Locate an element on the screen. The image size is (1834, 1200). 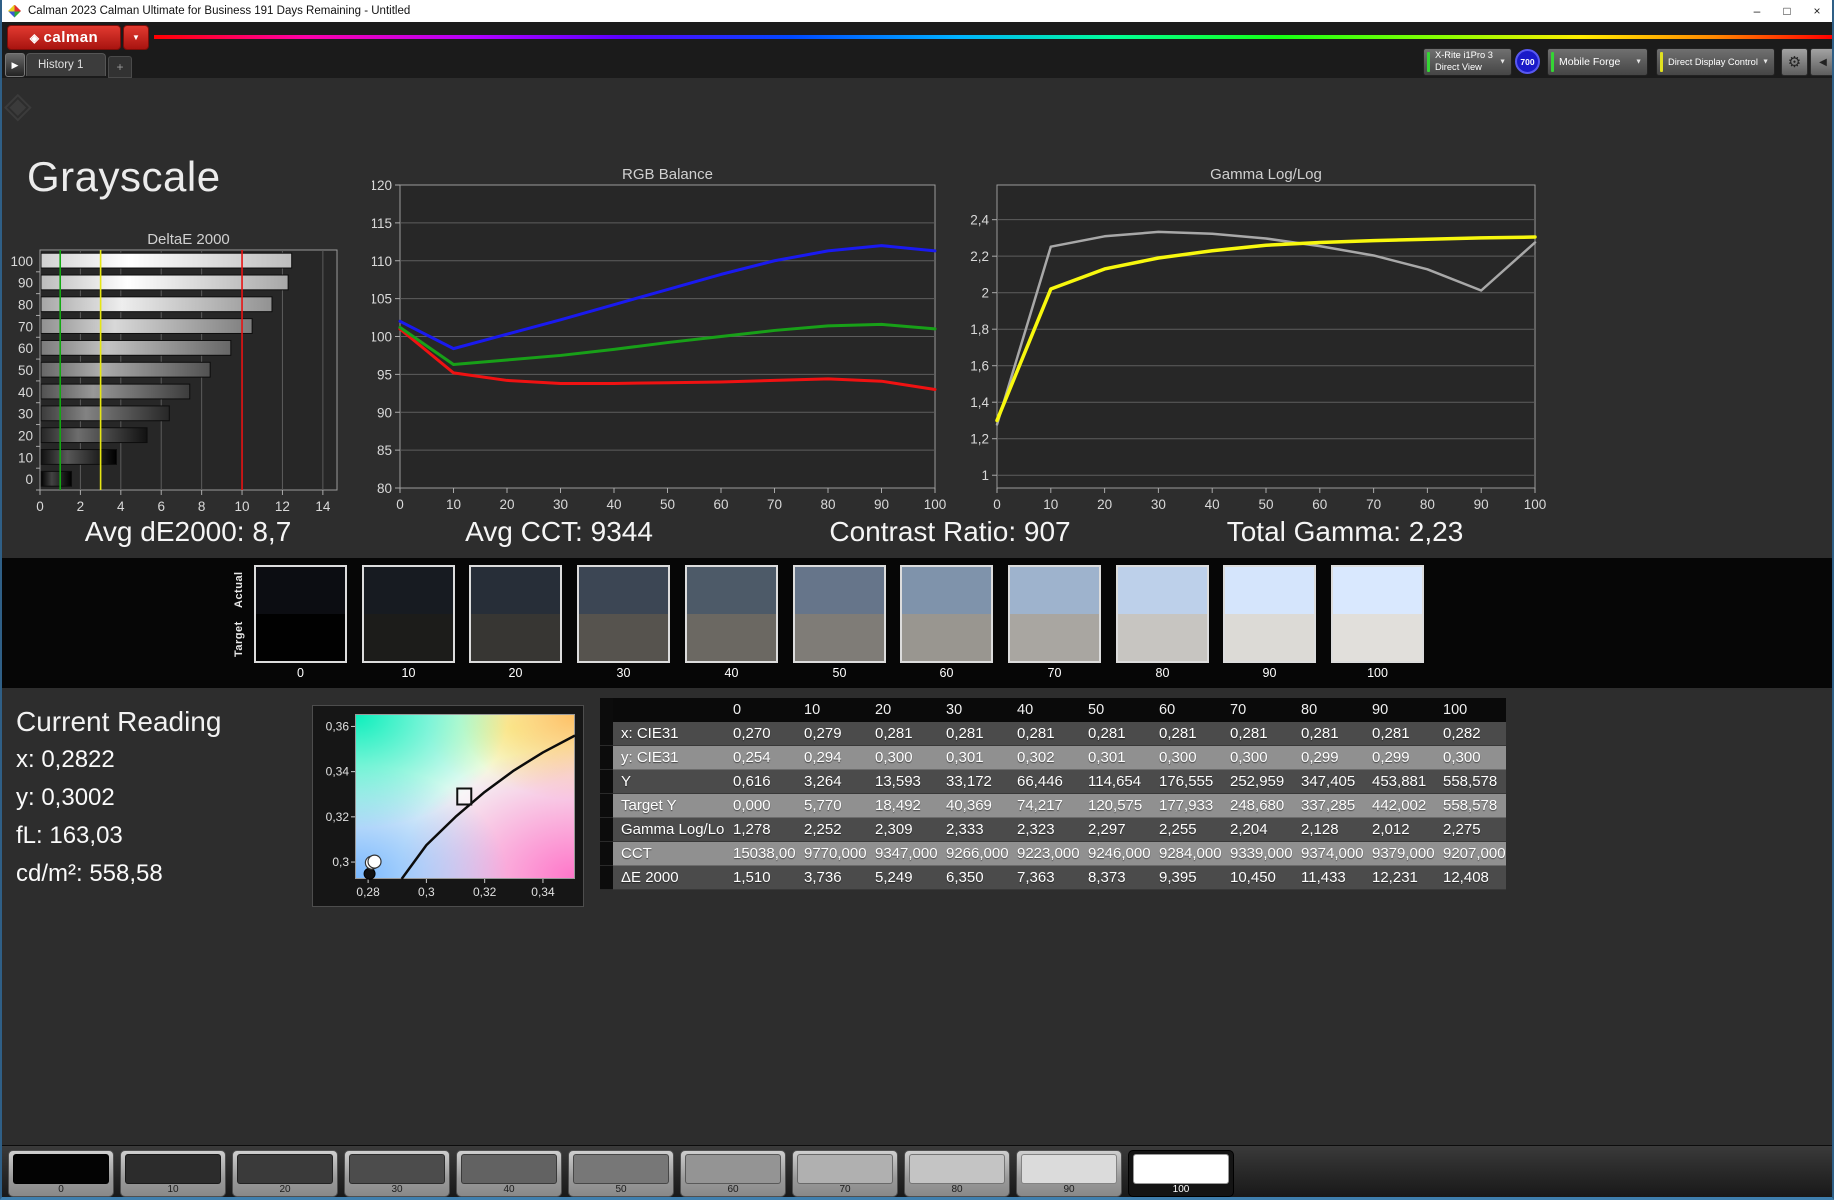
table-header-cell: 60 is located at coordinates (1186, 710).